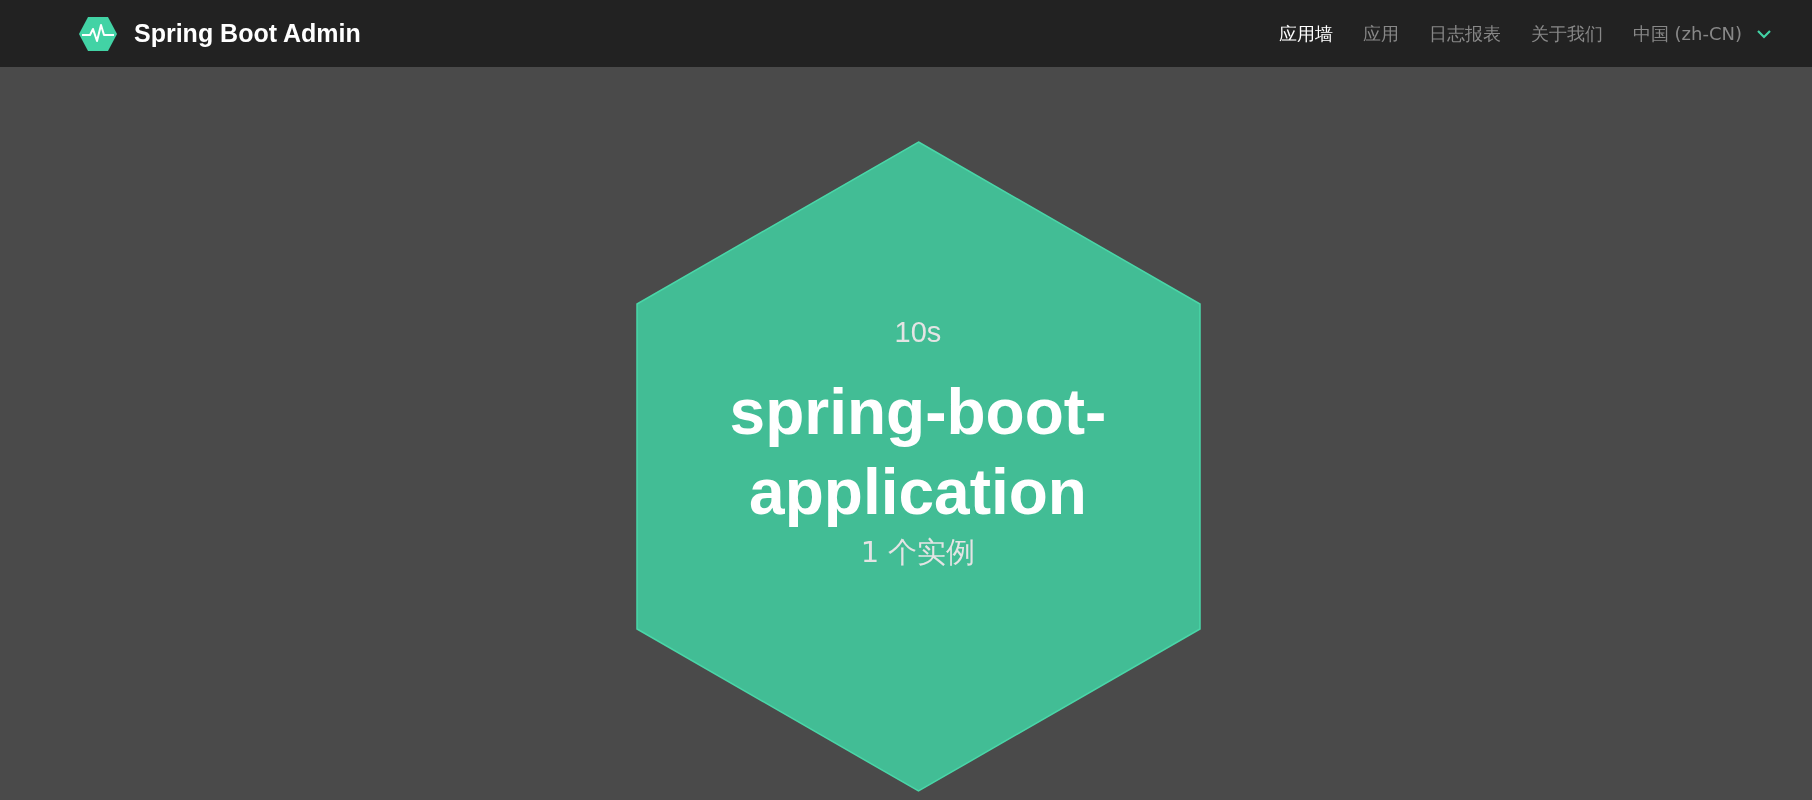 The image size is (1812, 800). Describe the element at coordinates (1702, 33) in the screenshot. I see `language-dropdown: 中国 (zh-CN)` at that location.